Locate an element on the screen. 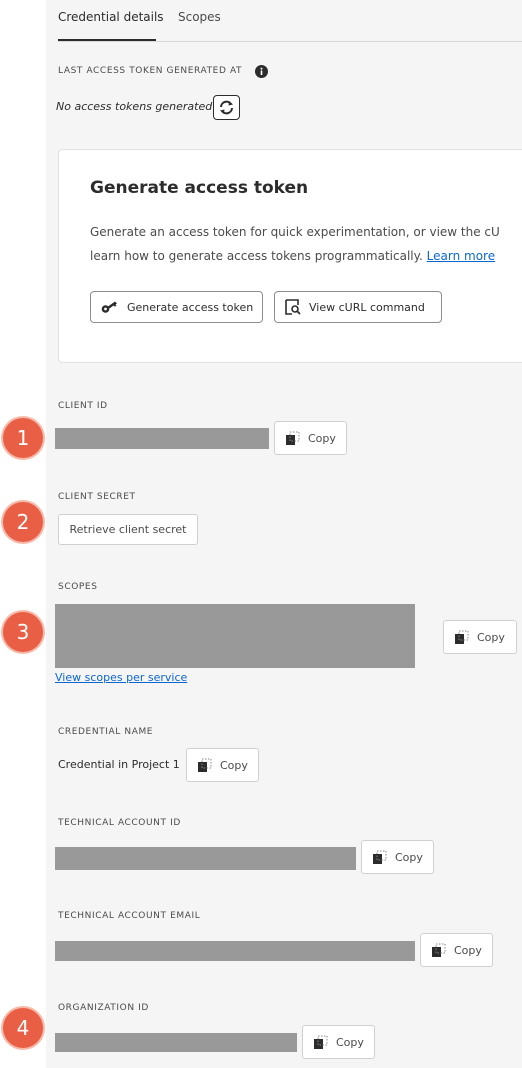  tab-credential-details: Credential details is located at coordinates (111, 17).